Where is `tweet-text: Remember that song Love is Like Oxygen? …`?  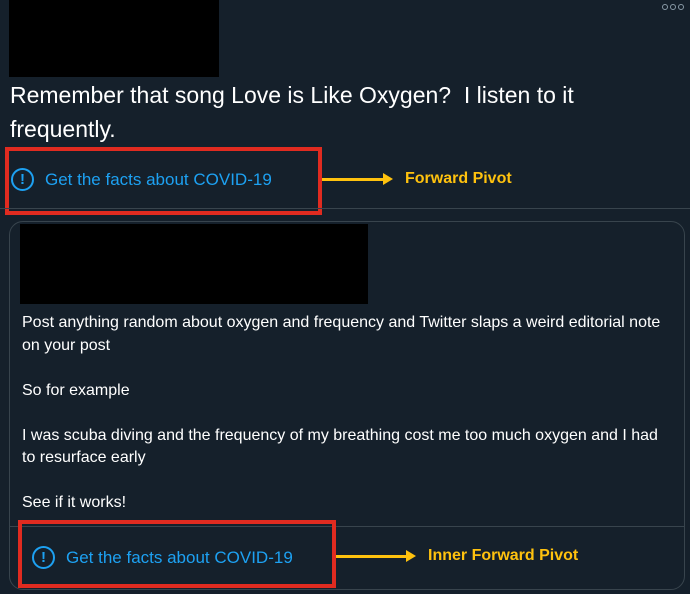
tweet-text: Remember that song Love is Like Oxygen? … is located at coordinates (295, 112).